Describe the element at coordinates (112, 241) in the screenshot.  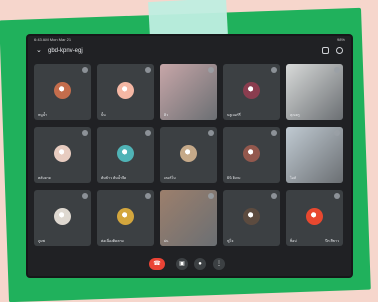
I see `participant-name: ต่อเนื่องติดตาม` at that location.